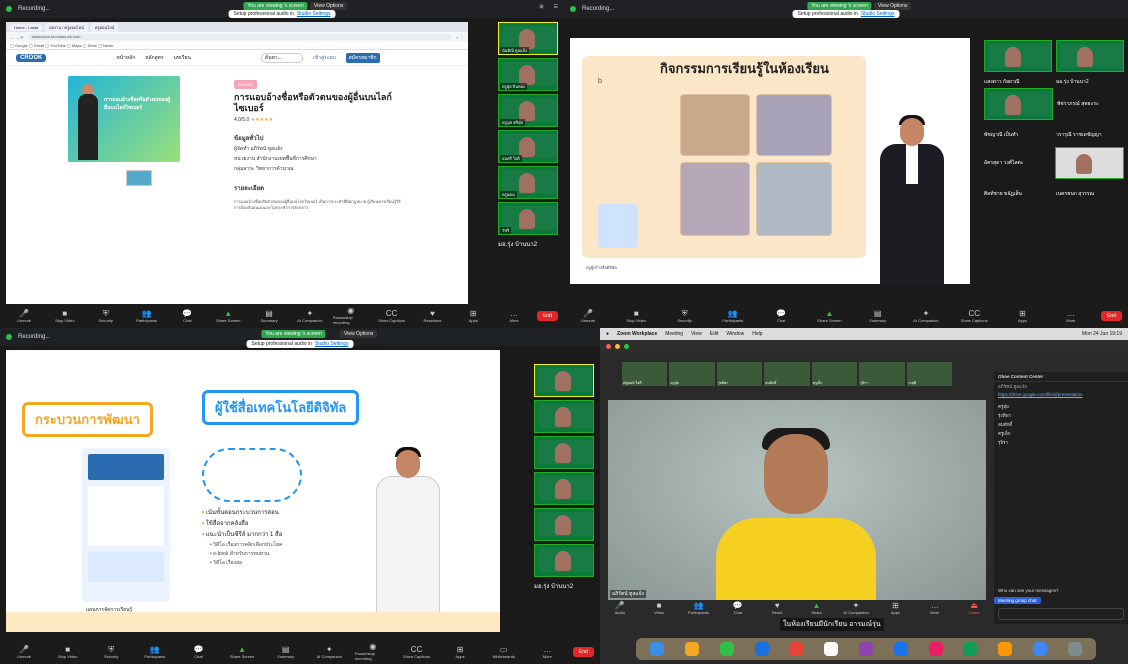 This screenshot has width=1128, height=664. Describe the element at coordinates (757, 334) in the screenshot. I see `menu-item: Help` at that location.